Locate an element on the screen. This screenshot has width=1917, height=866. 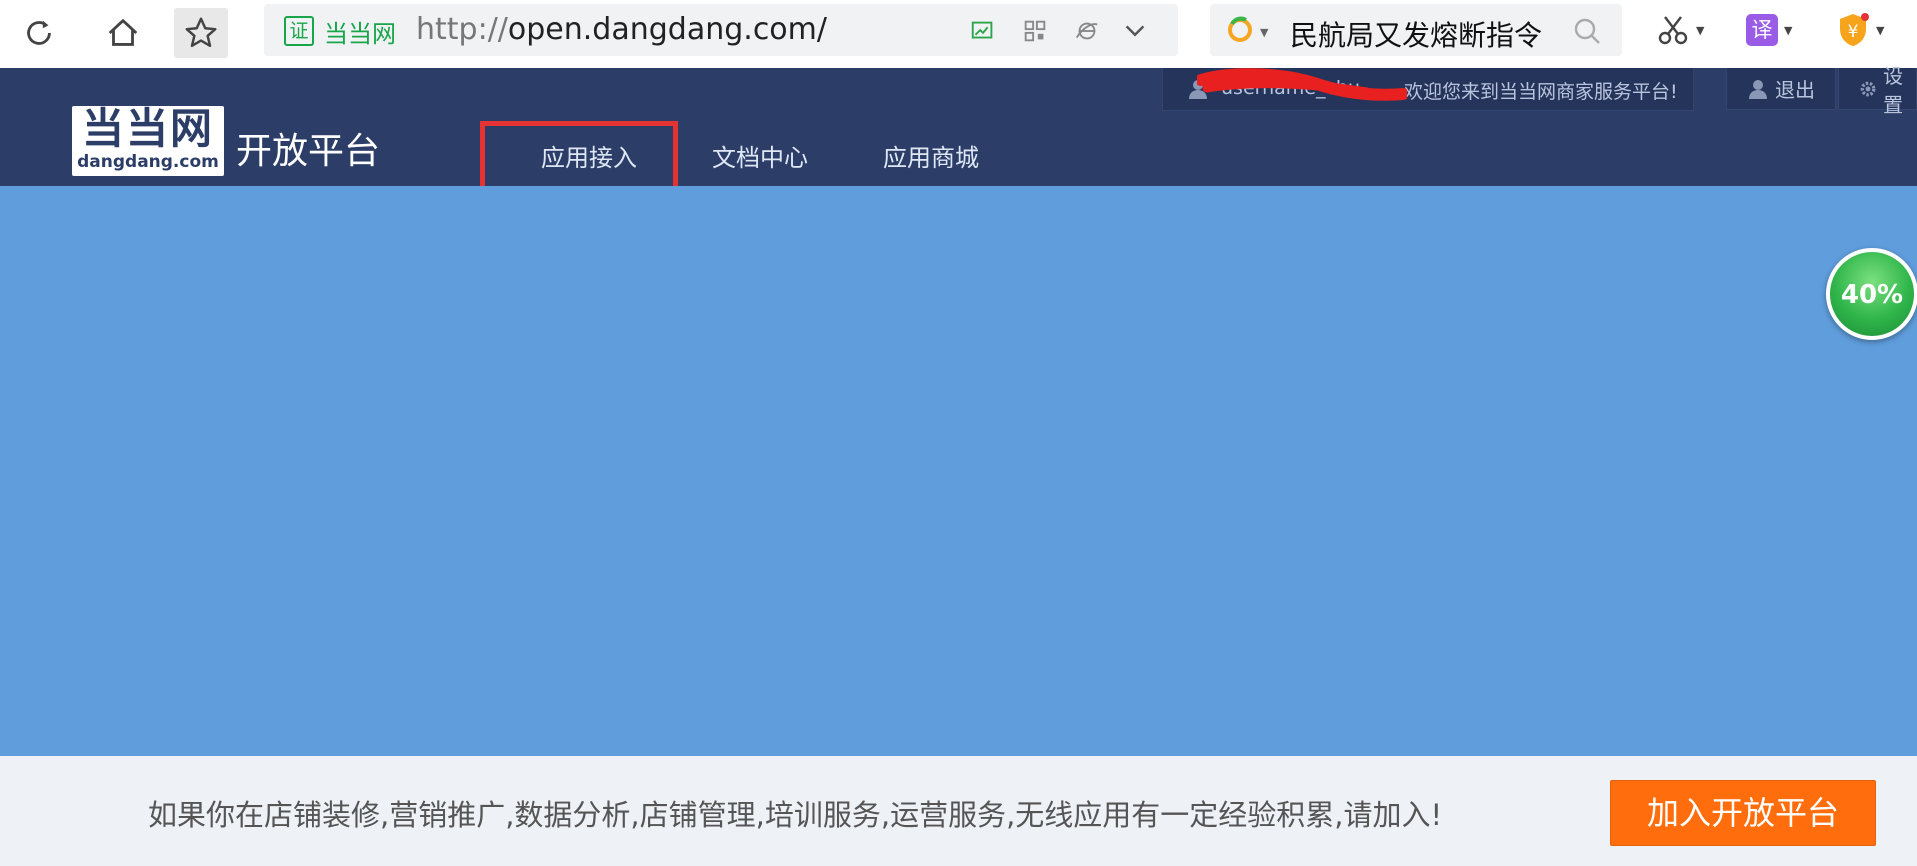
logout-label: 退出 is located at coordinates (1795, 90).